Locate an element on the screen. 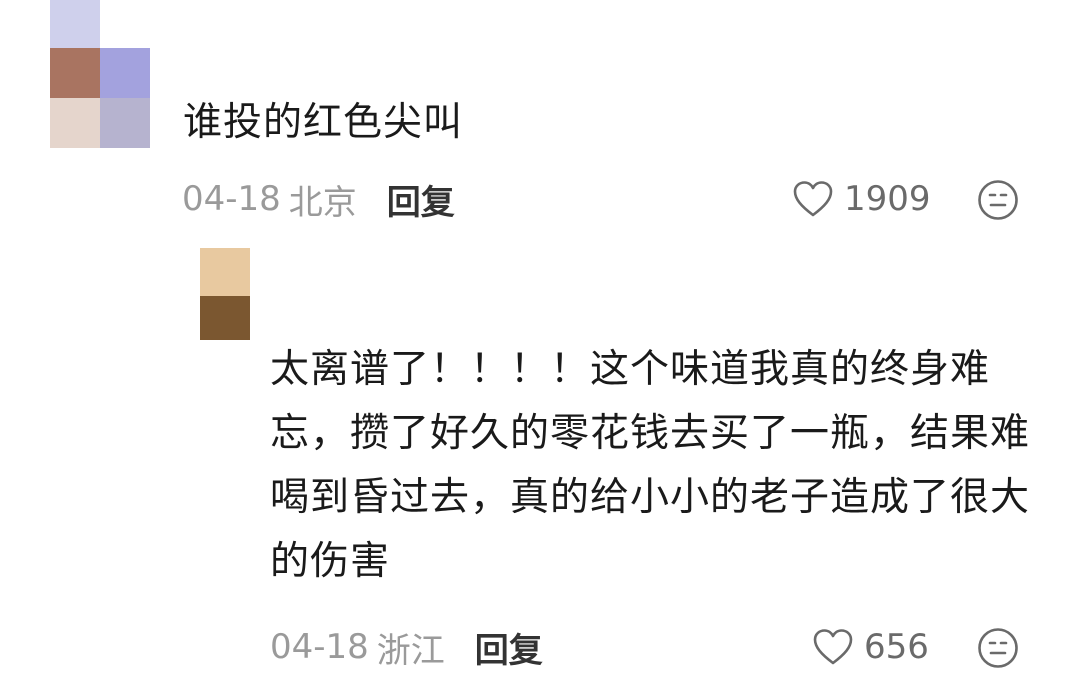 The width and height of the screenshot is (1080, 698). like-count: 656 is located at coordinates (896, 647).